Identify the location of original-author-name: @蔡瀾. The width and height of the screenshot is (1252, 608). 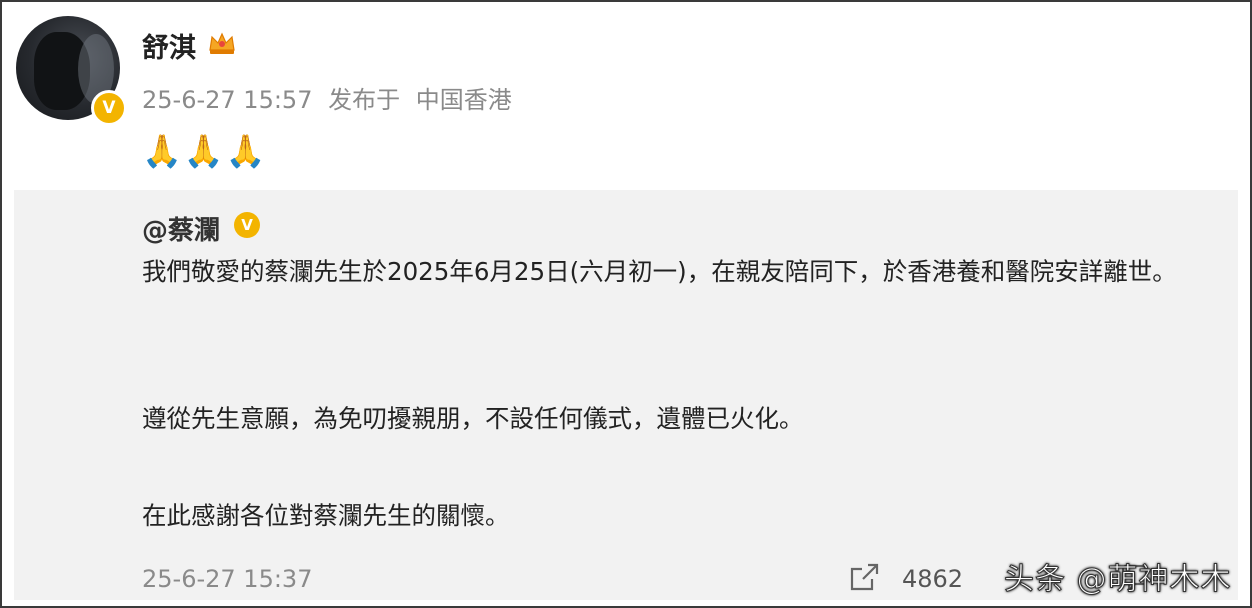
(181, 228).